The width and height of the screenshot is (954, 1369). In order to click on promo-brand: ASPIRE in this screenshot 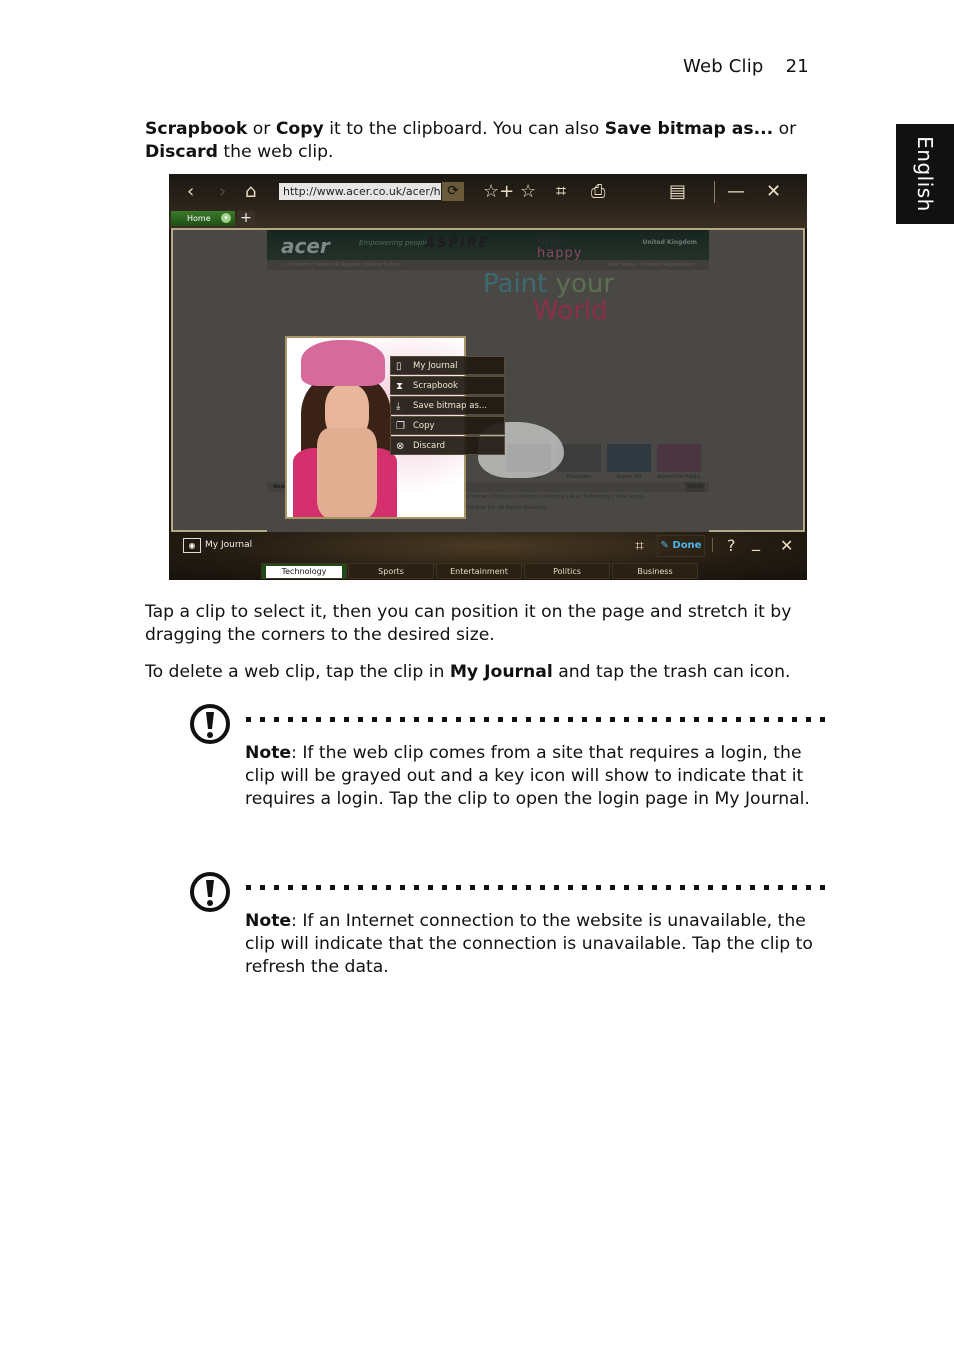, I will do `click(457, 243)`.